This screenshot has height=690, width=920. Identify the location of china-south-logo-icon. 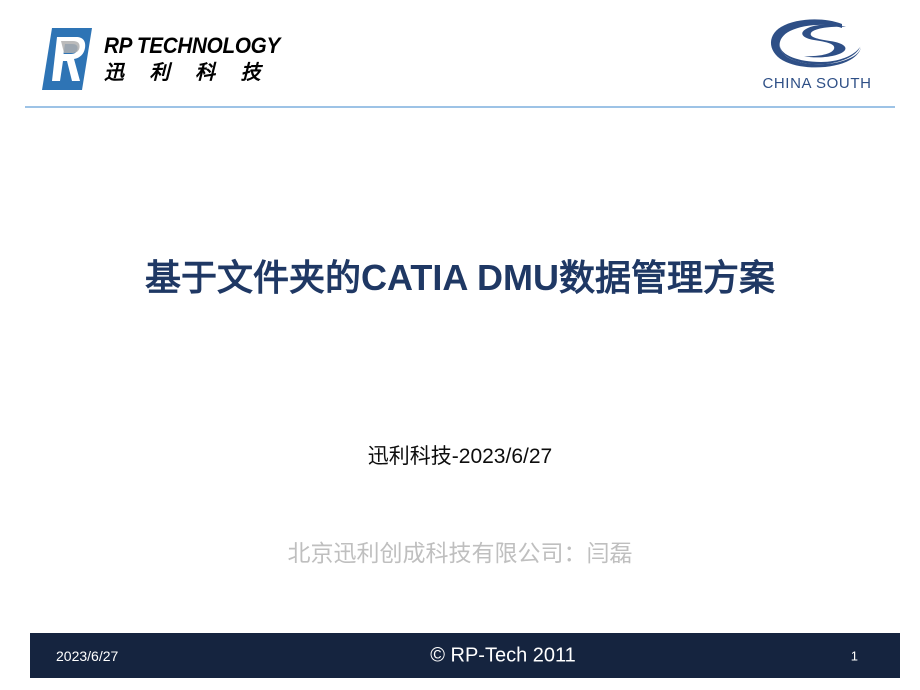
(817, 44).